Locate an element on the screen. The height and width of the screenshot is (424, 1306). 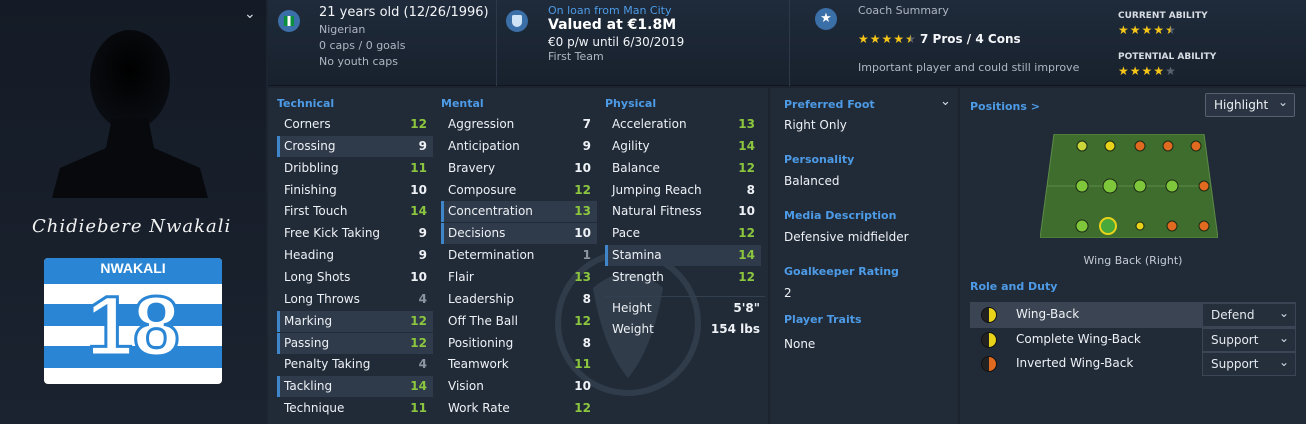
attribute-row: Decisions 10 is located at coordinates (519, 234).